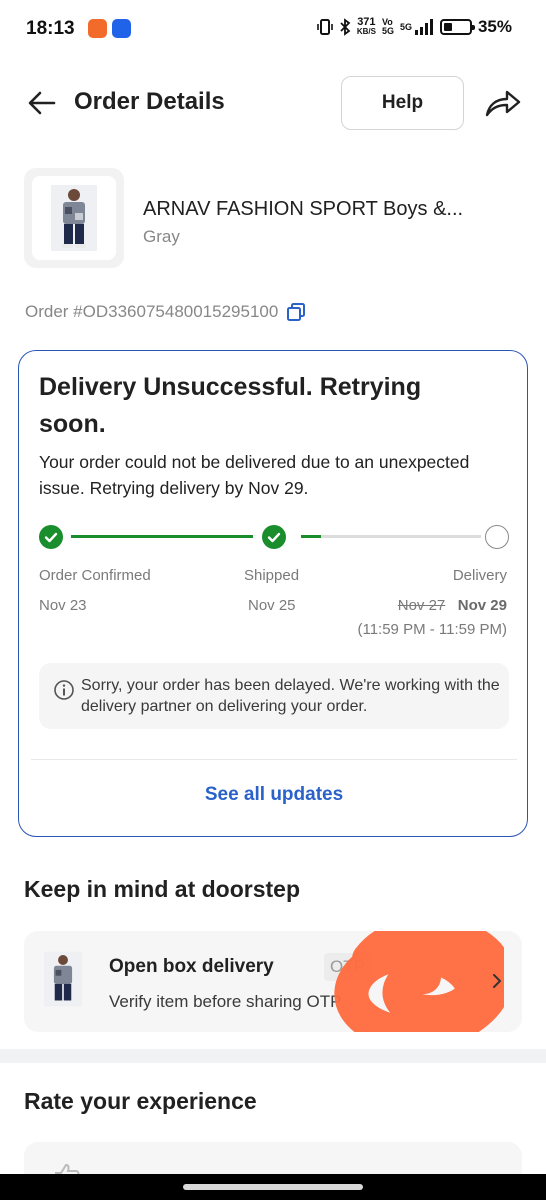  I want to click on battery-icon, so click(457, 27).